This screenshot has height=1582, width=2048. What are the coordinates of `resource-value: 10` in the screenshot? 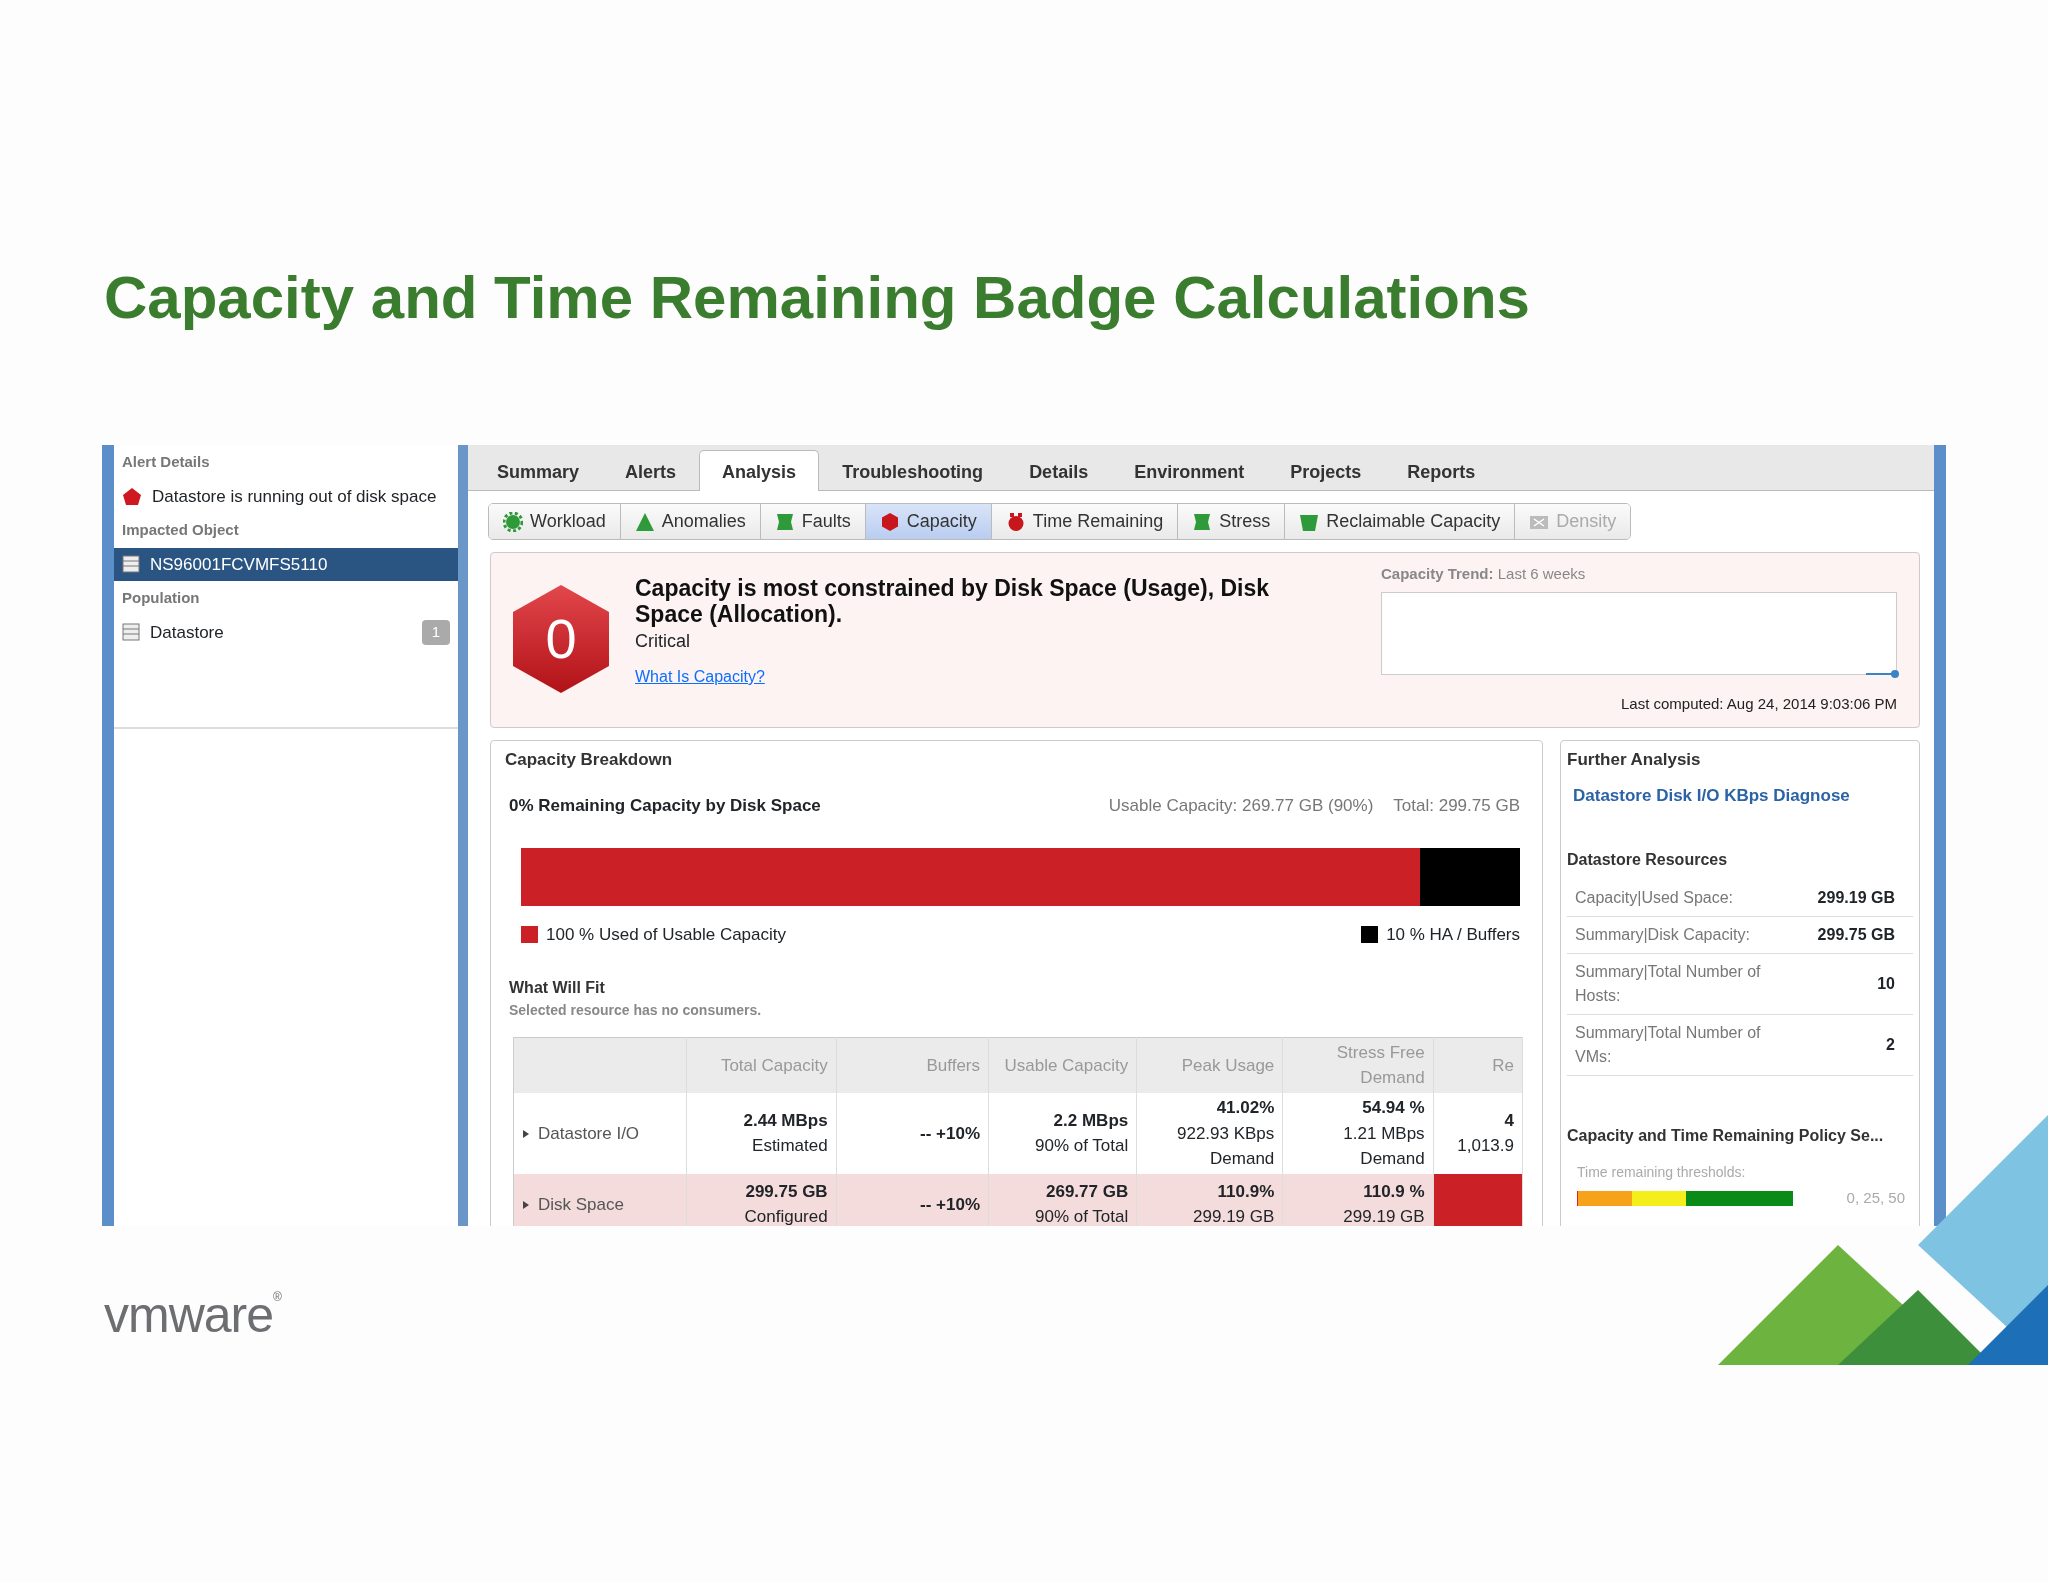 It's located at (1886, 984).